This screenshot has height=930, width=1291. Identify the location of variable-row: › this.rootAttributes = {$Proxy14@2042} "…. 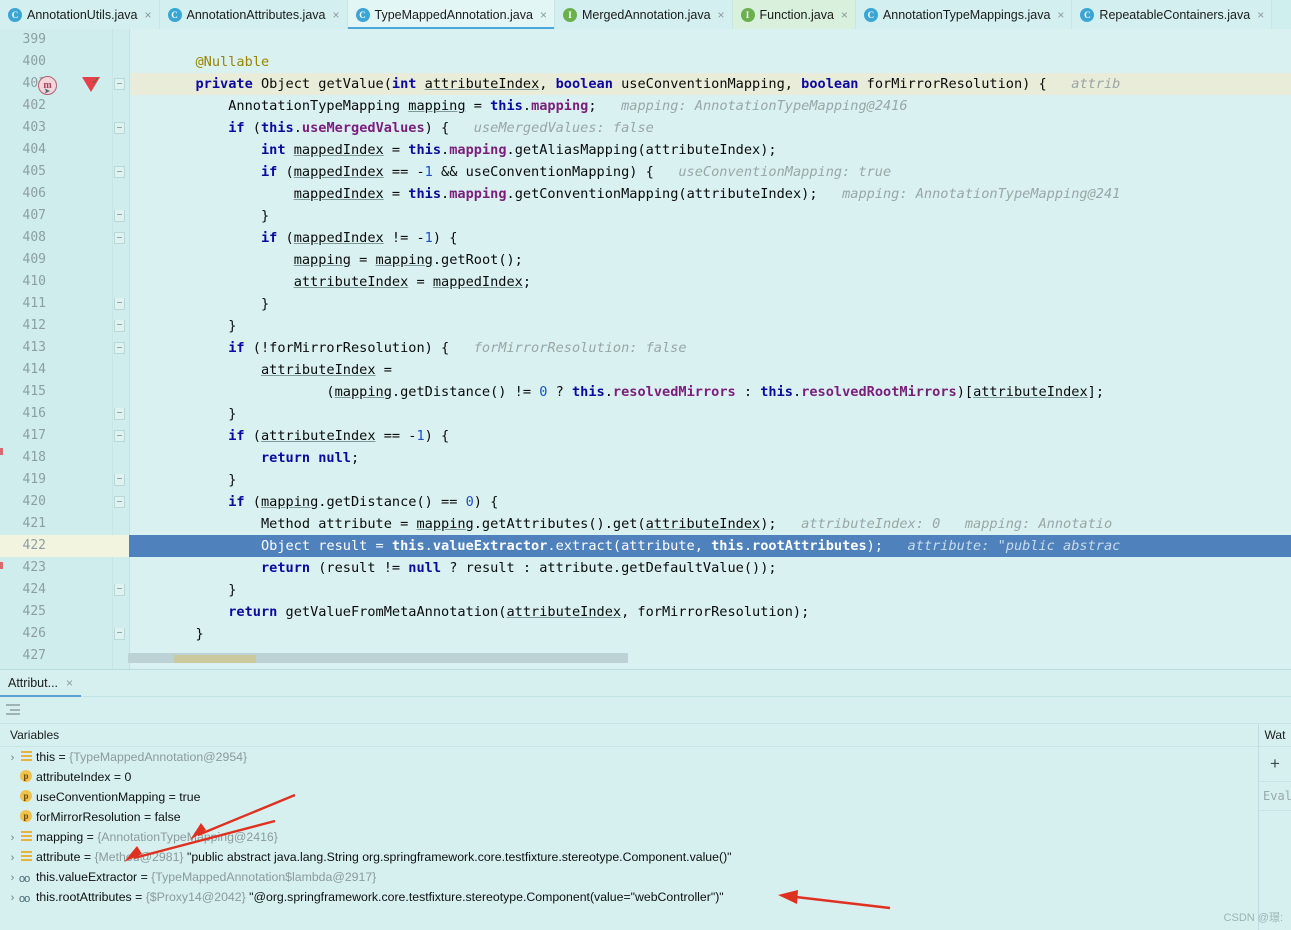
(629, 898).